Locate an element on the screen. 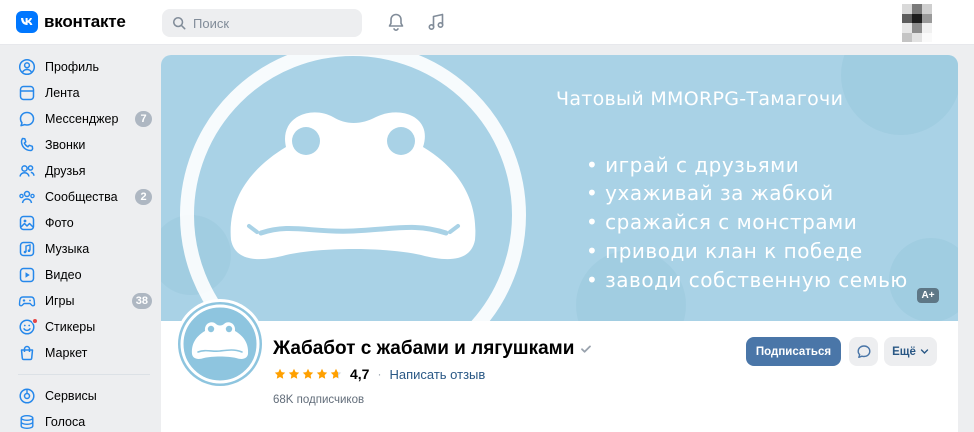  star-half-icon is located at coordinates (336, 373).